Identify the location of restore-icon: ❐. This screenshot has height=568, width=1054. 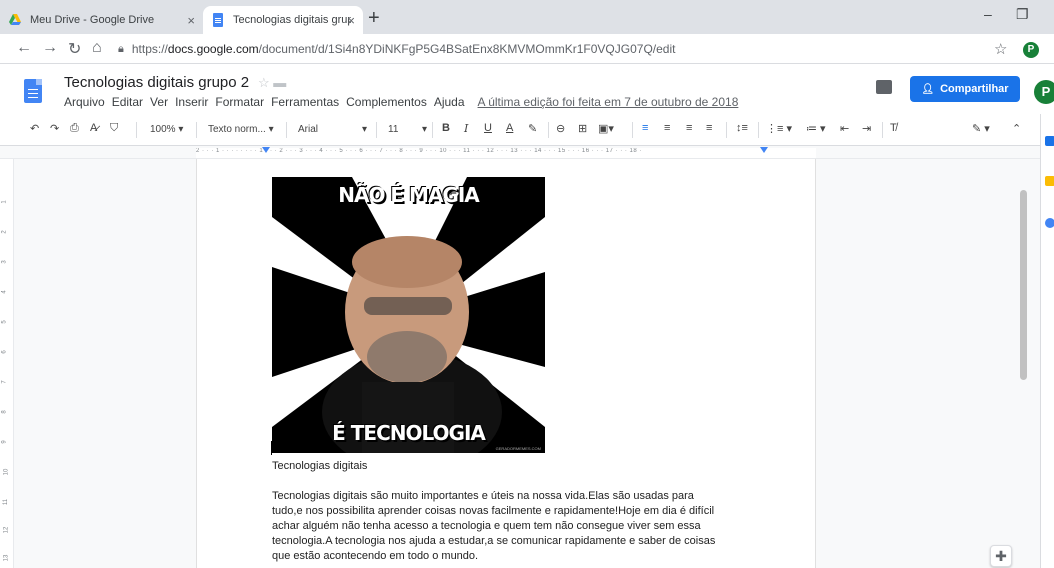
(1022, 14).